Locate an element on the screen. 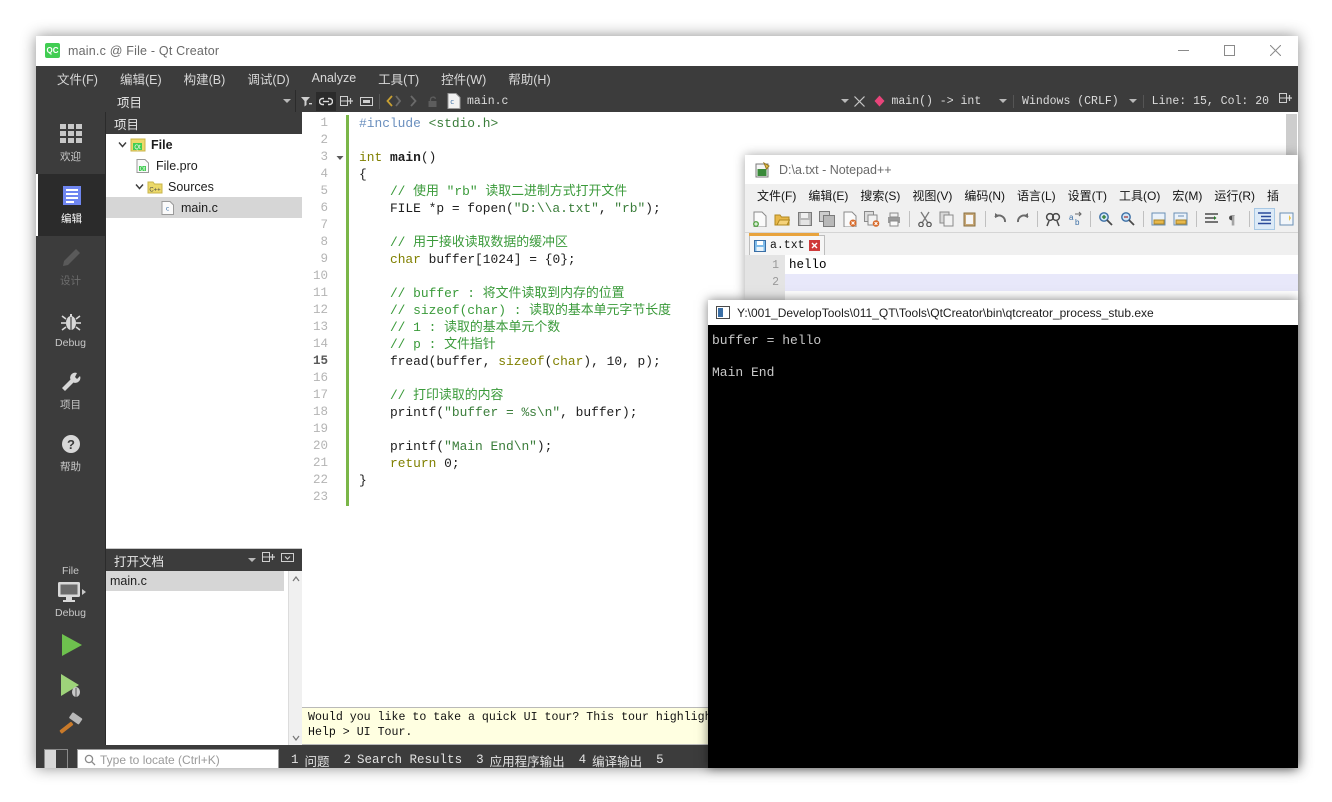 This screenshot has height=802, width=1332. menu-file: 文件(F) is located at coordinates (77, 78).